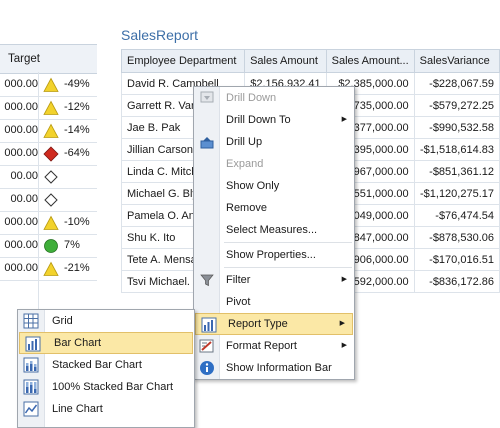 The height and width of the screenshot is (428, 500). Describe the element at coordinates (106, 321) in the screenshot. I see `submenu-item-grid: Grid` at that location.